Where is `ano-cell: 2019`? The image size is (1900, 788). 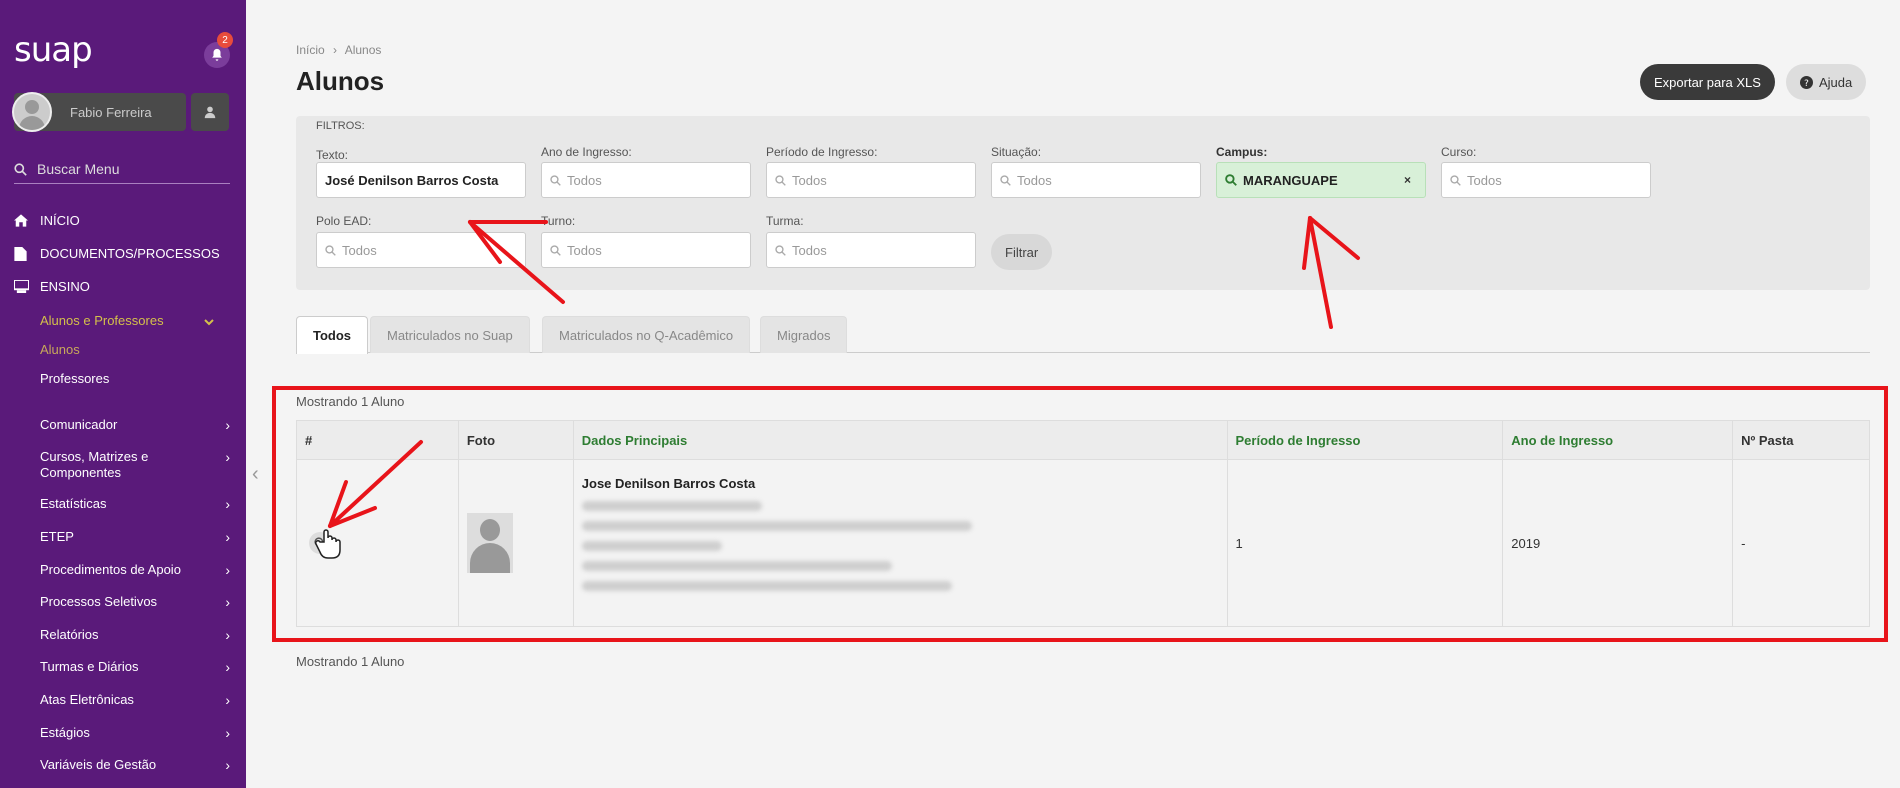
ano-cell: 2019 is located at coordinates (1618, 543).